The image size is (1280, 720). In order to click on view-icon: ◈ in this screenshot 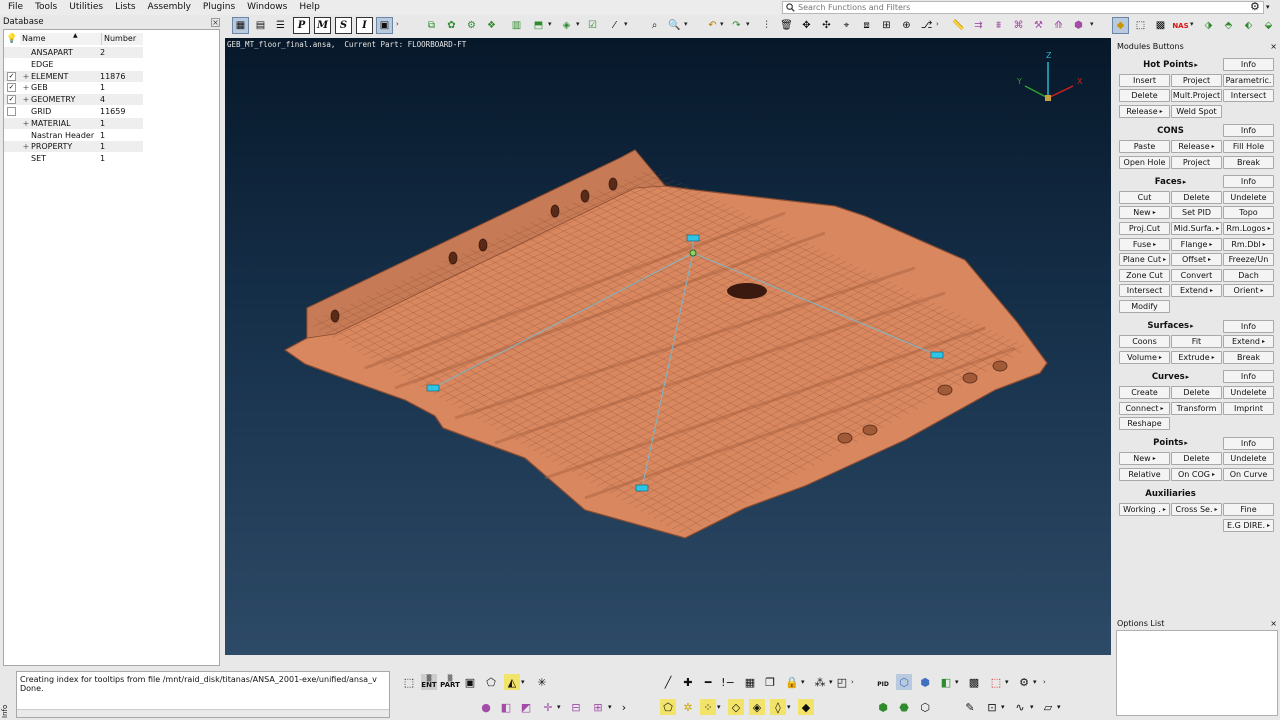, I will do `click(566, 25)`.